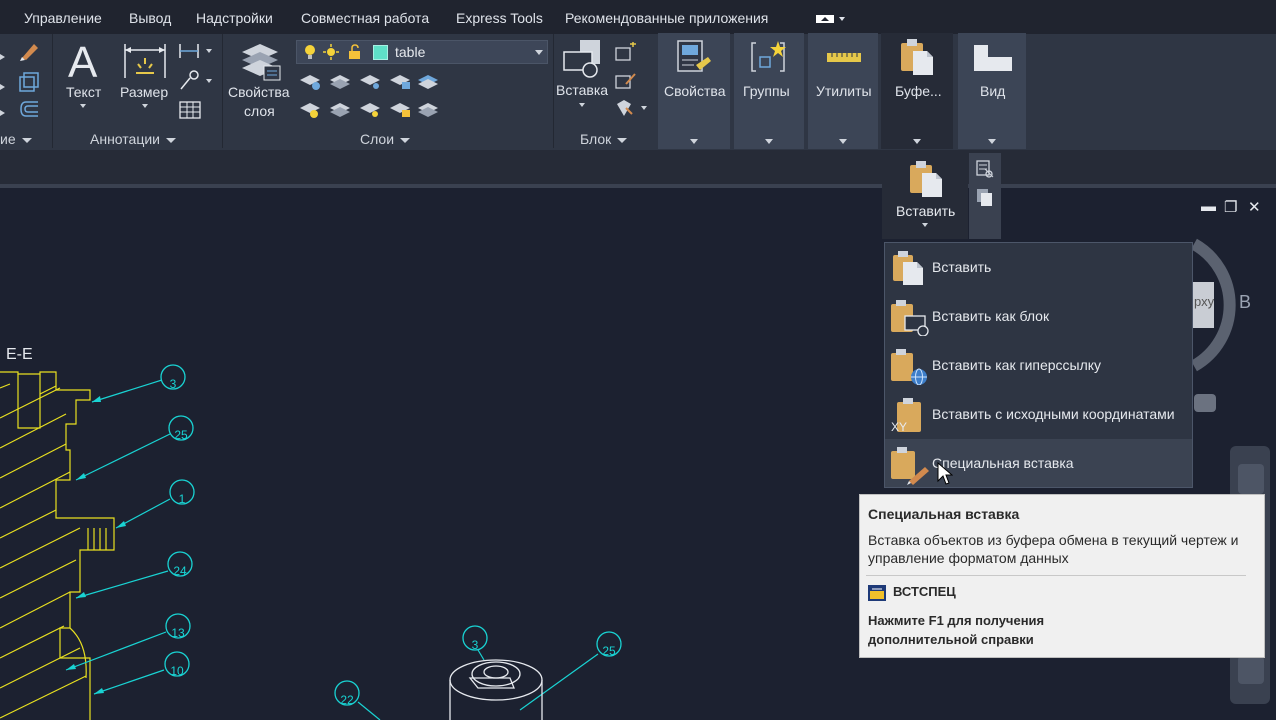  What do you see at coordinates (1245, 302) in the screenshot?
I see `viewcube-direction: В` at bounding box center [1245, 302].